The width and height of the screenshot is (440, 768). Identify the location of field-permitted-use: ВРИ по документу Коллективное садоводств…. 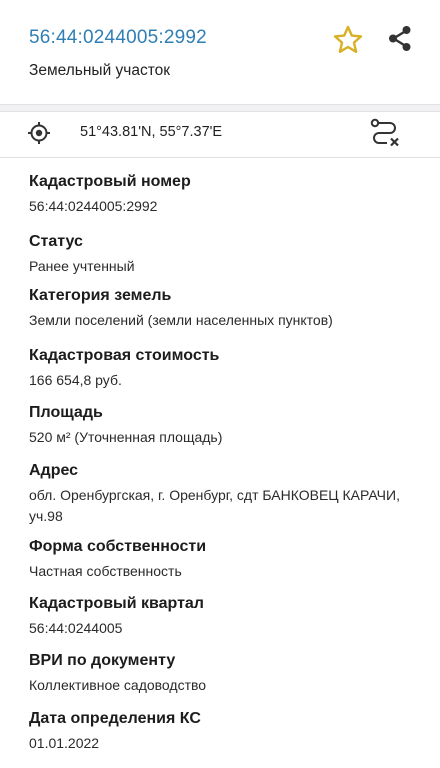
(229, 673).